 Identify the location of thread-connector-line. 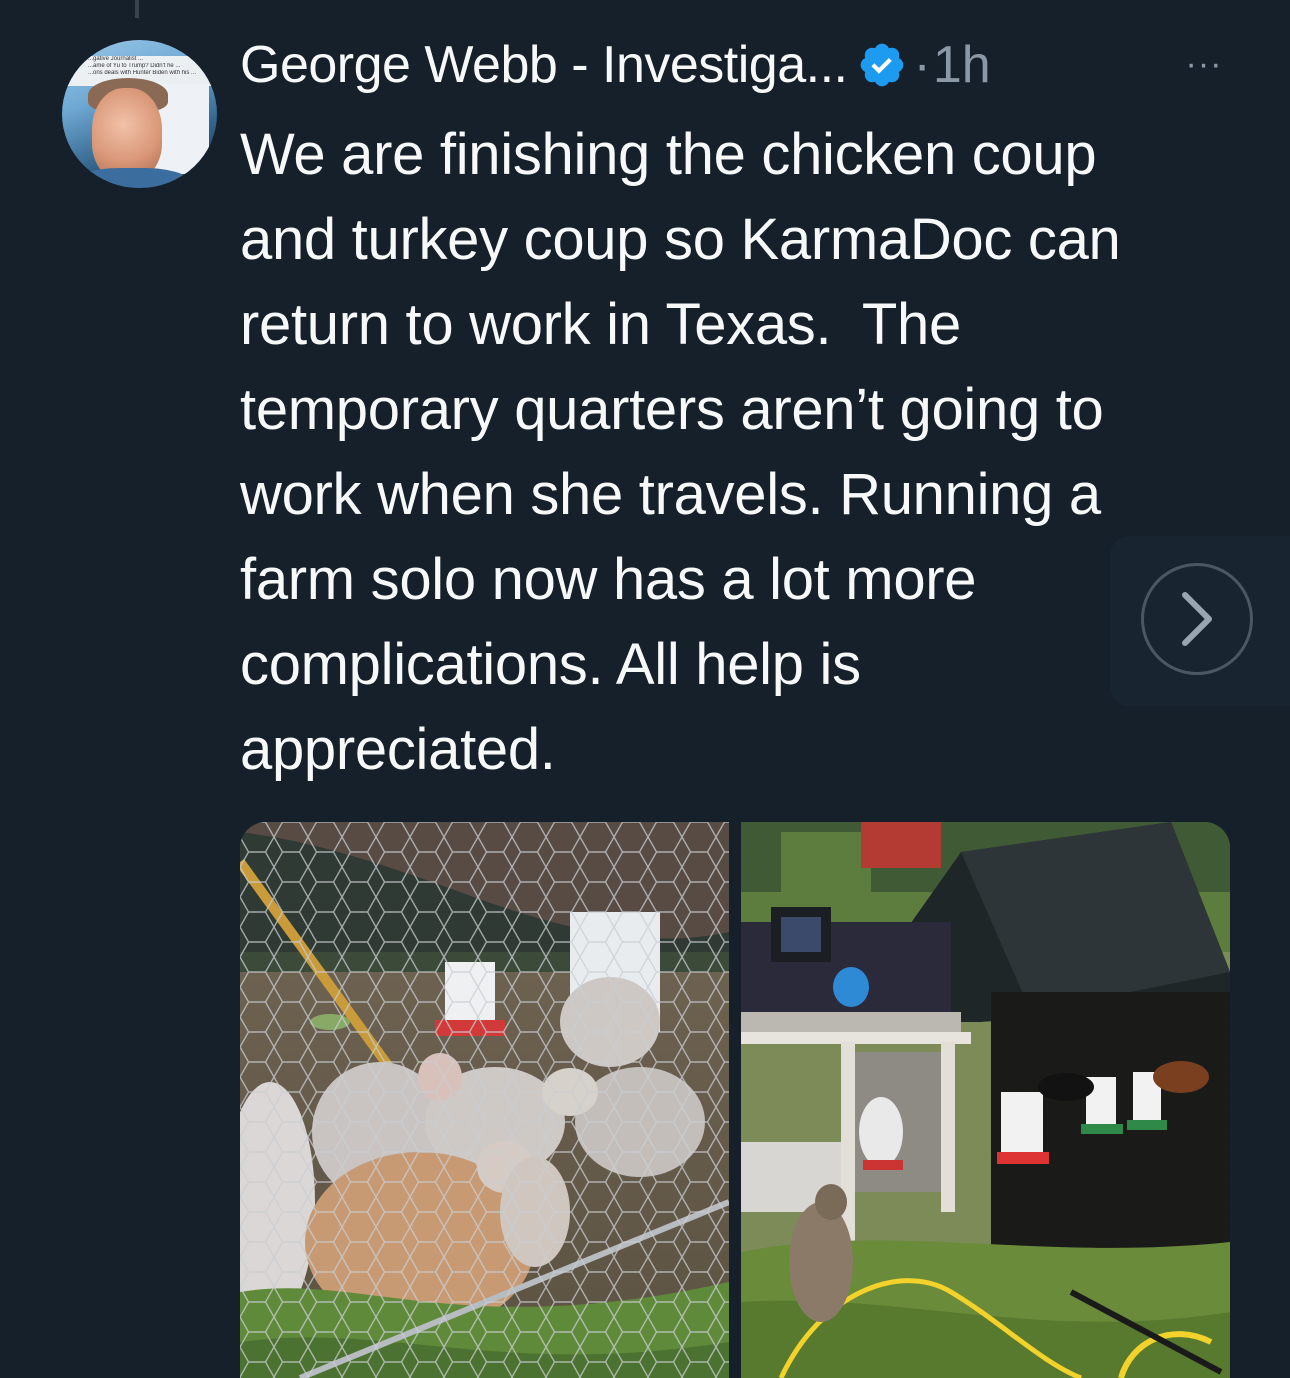
(137, 9).